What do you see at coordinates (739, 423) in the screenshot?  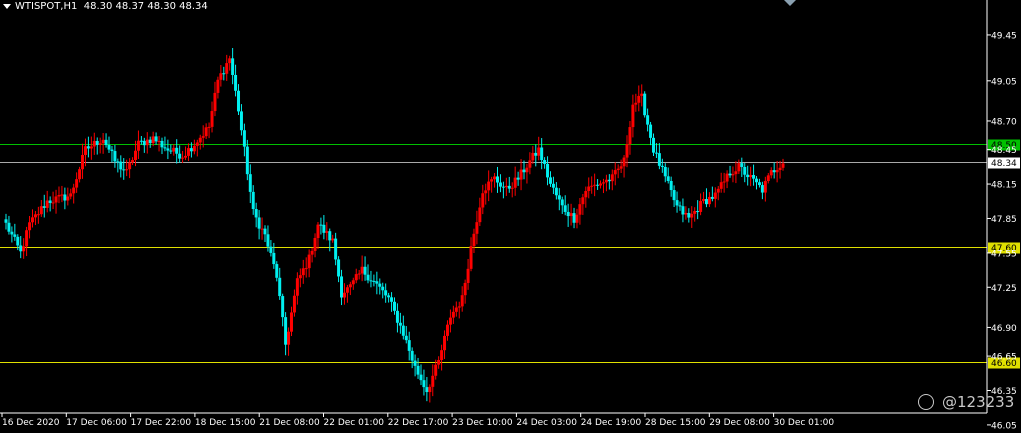 I see `time-tick-label: 29 Dec 08:00` at bounding box center [739, 423].